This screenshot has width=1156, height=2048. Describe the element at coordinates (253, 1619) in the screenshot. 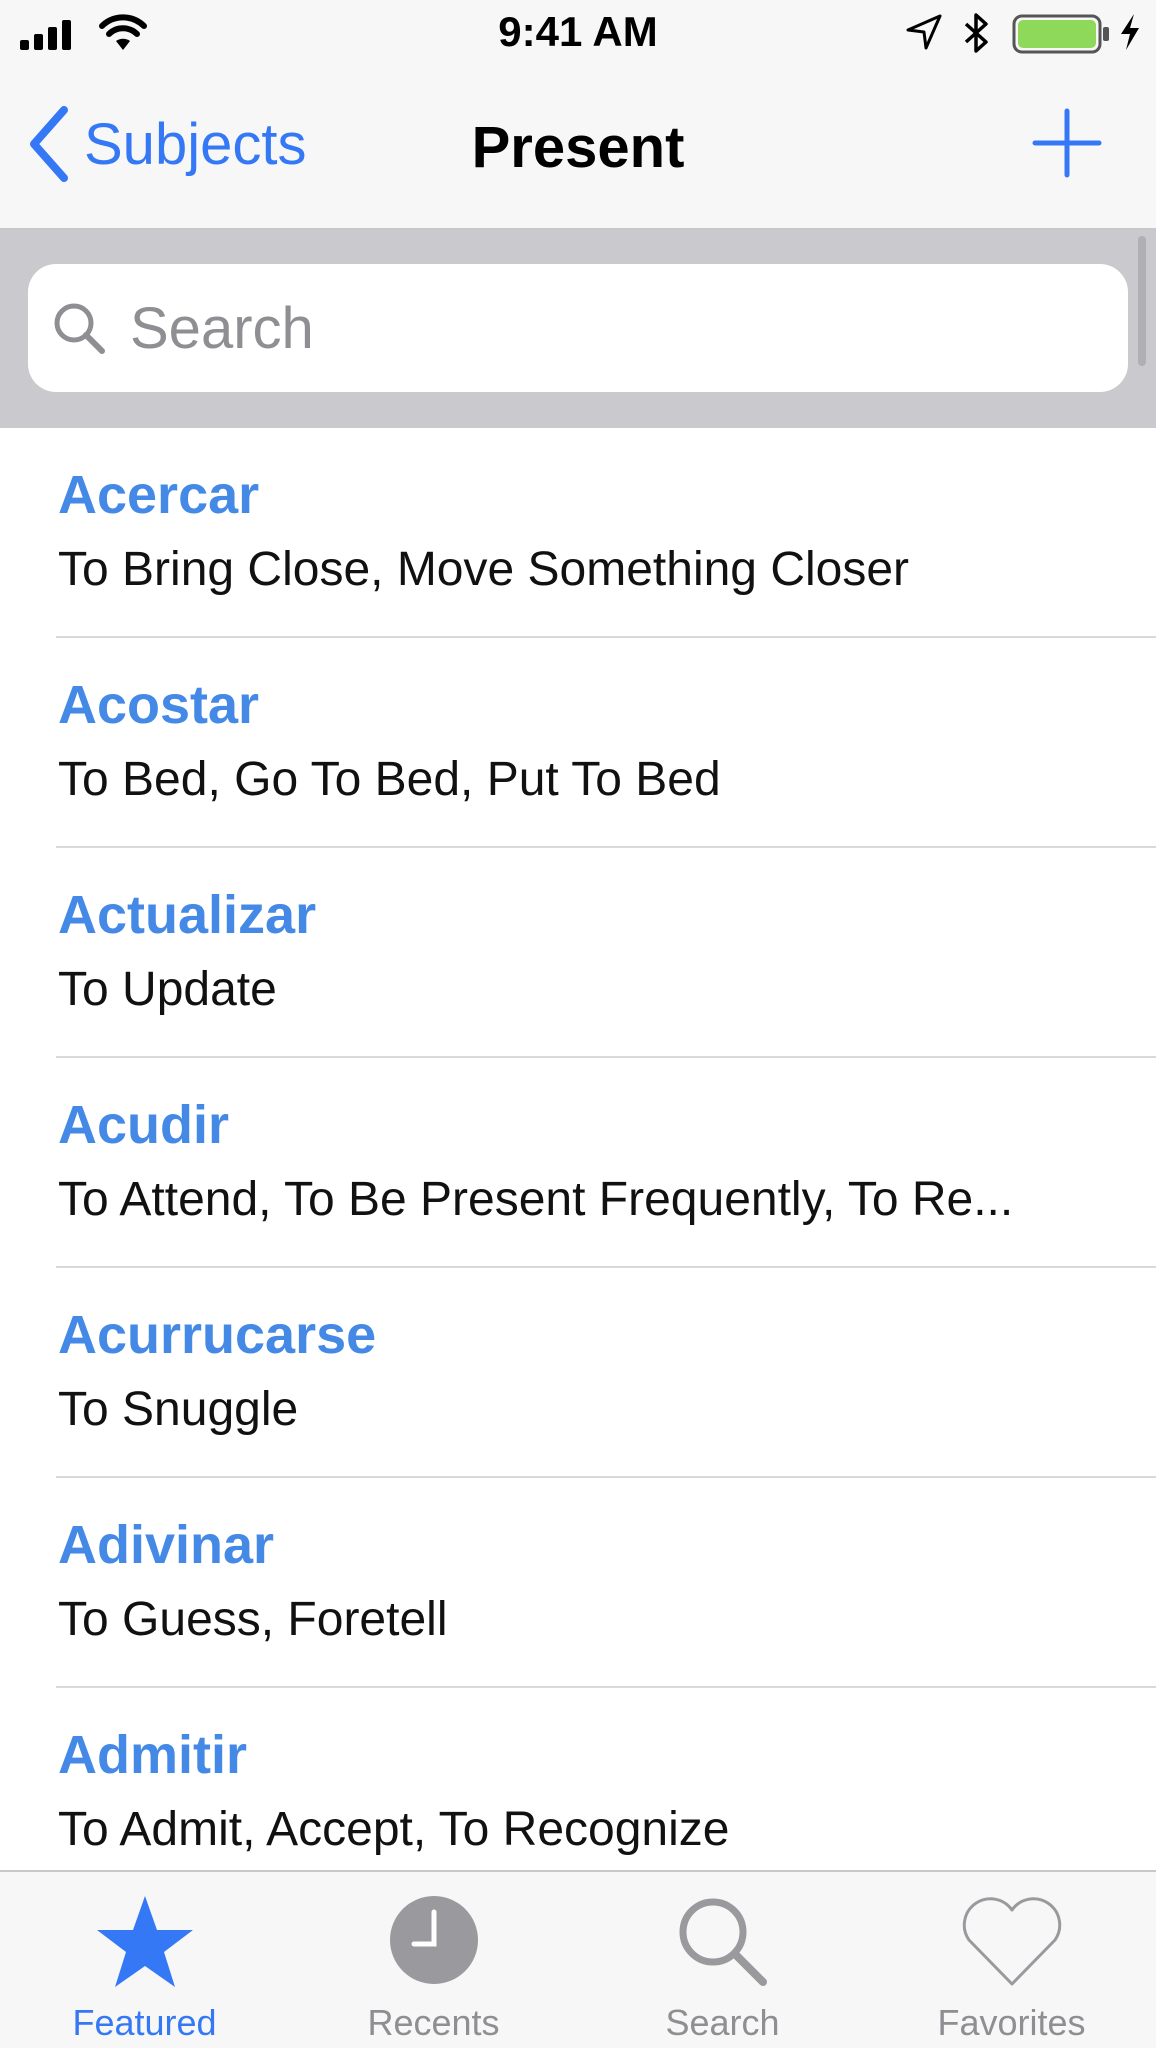

I see `list-item-subtitle: To Guess, Foretell` at that location.